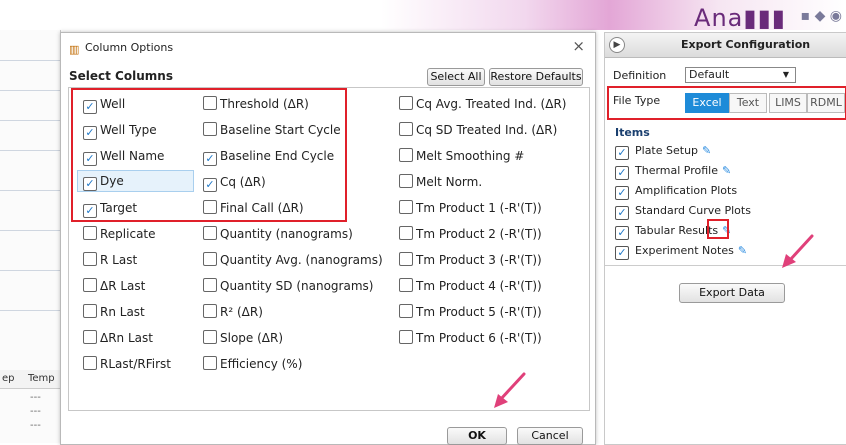 The image size is (846, 445). Describe the element at coordinates (663, 152) in the screenshot. I see `export-item: ✓ Plate Setup ✎` at that location.